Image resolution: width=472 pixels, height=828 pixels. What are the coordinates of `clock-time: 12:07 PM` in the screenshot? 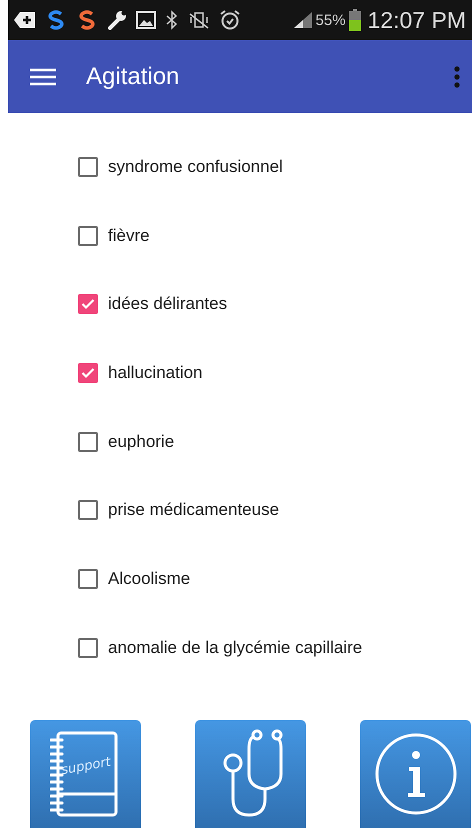 It's located at (417, 20).